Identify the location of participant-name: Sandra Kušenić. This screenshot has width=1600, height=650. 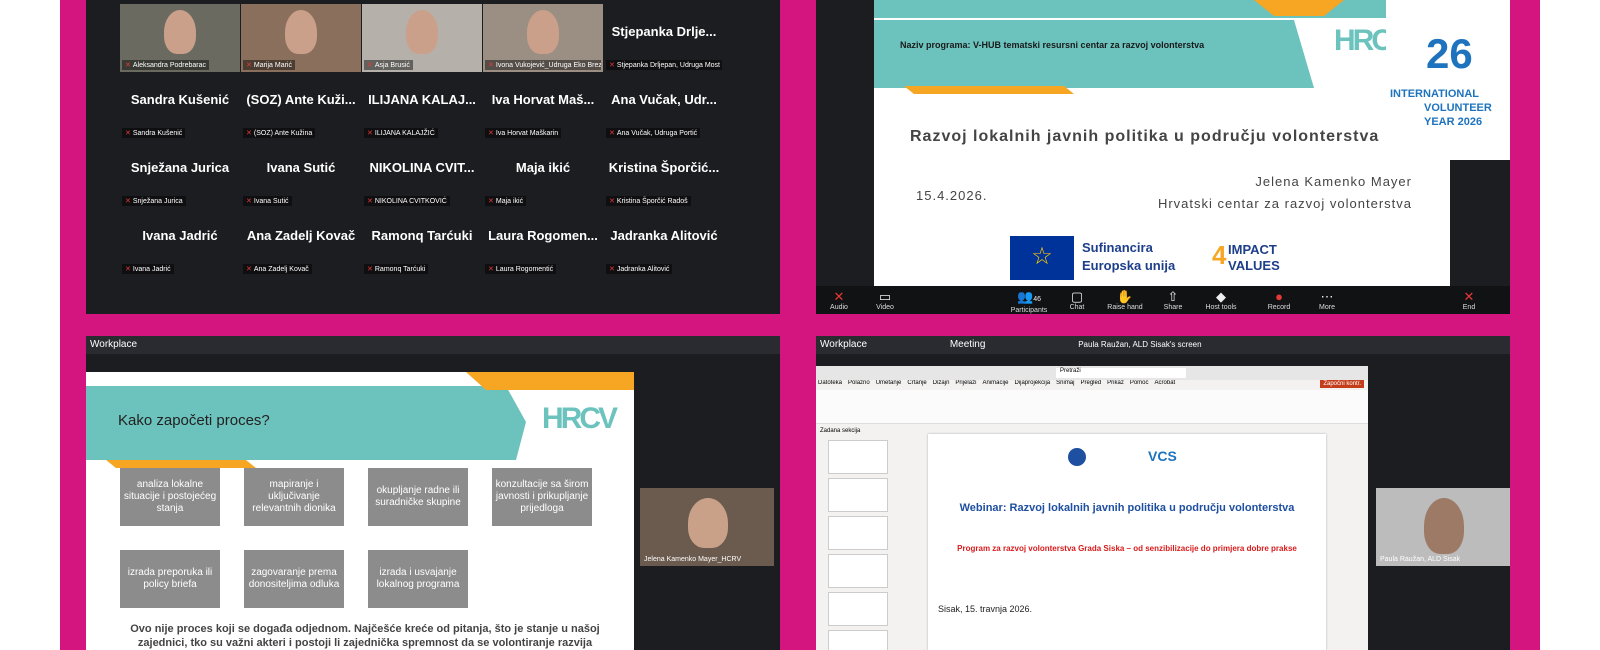
(180, 99).